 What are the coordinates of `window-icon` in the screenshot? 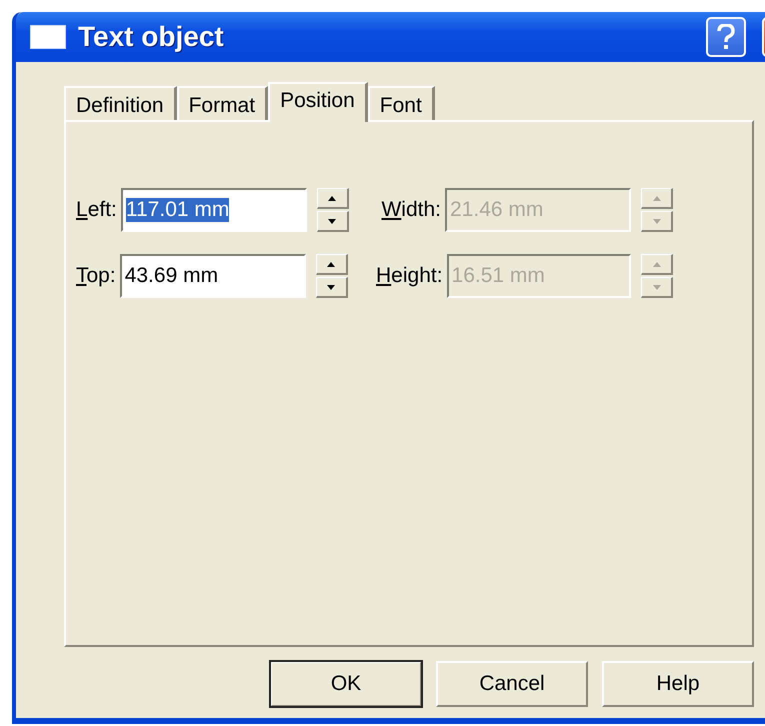 It's located at (48, 37).